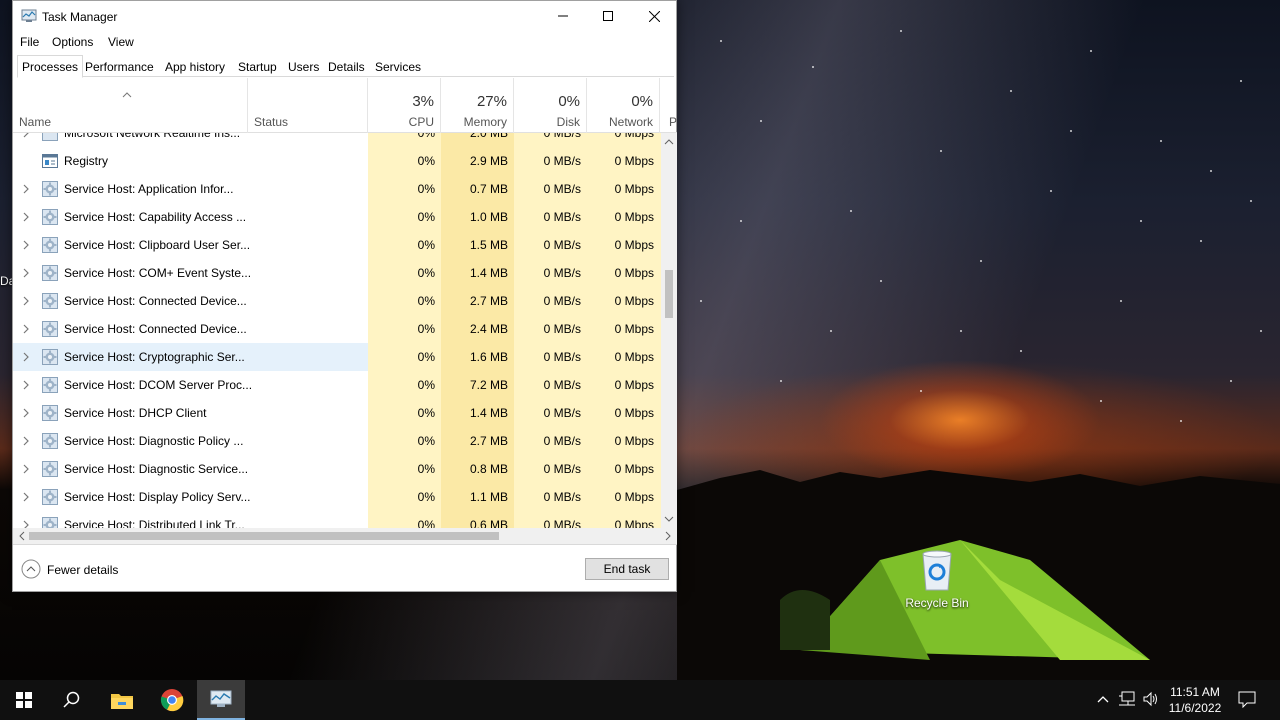 This screenshot has width=1280, height=720. What do you see at coordinates (337, 161) in the screenshot?
I see `process-row: Registry 0% 2.9 MB 0 MB/s 0 Mbps` at bounding box center [337, 161].